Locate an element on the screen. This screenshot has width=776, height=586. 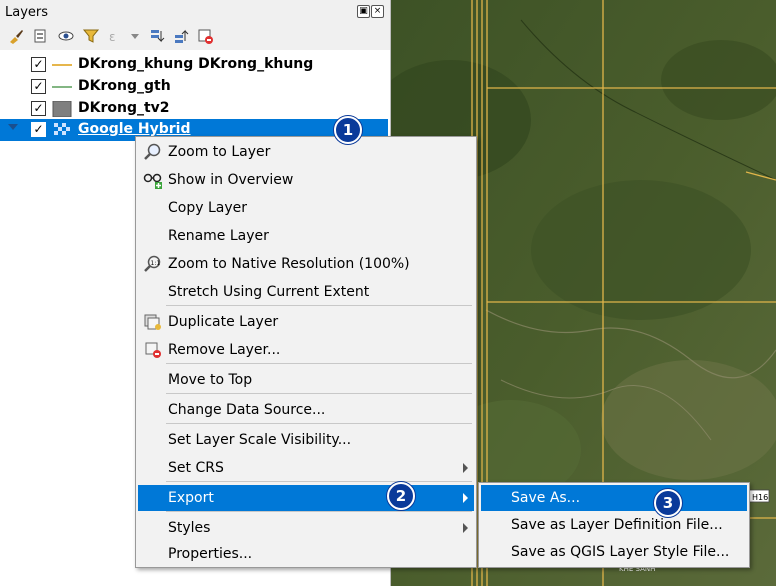
close-panel-icon: × is located at coordinates (377, 11).